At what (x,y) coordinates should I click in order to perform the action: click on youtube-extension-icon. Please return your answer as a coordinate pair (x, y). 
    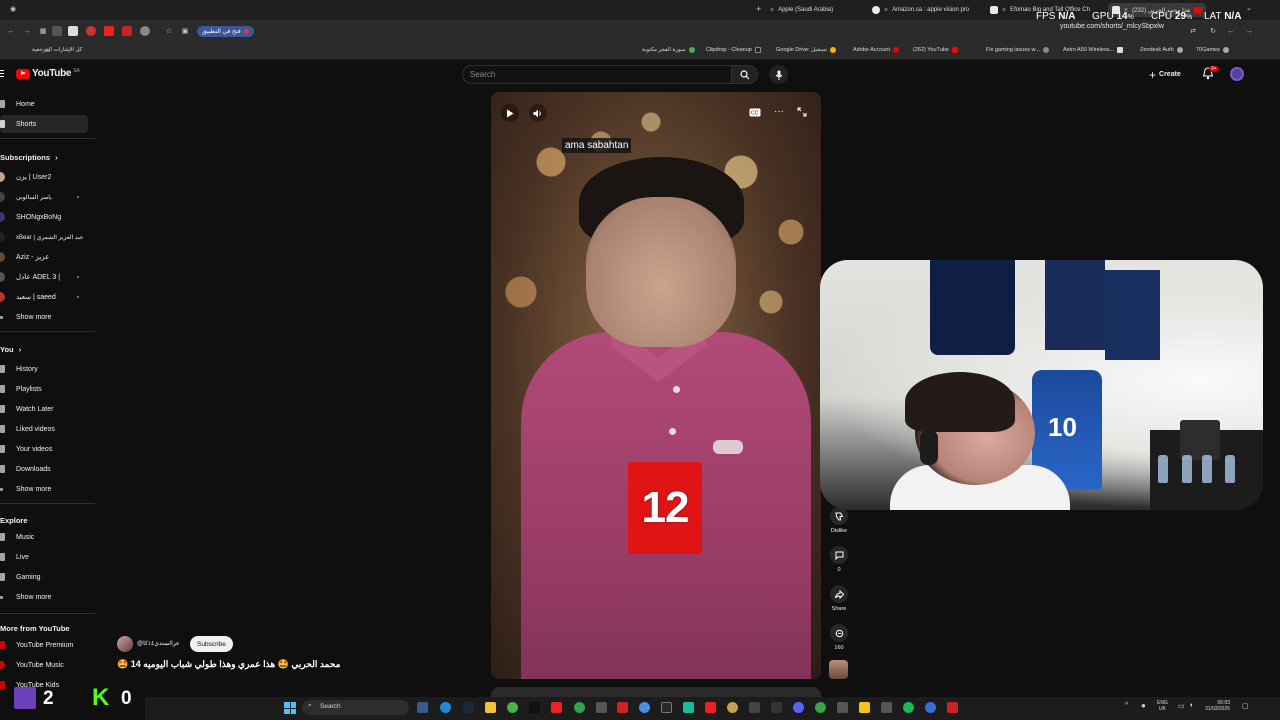
    Looking at the image, I should click on (109, 31).